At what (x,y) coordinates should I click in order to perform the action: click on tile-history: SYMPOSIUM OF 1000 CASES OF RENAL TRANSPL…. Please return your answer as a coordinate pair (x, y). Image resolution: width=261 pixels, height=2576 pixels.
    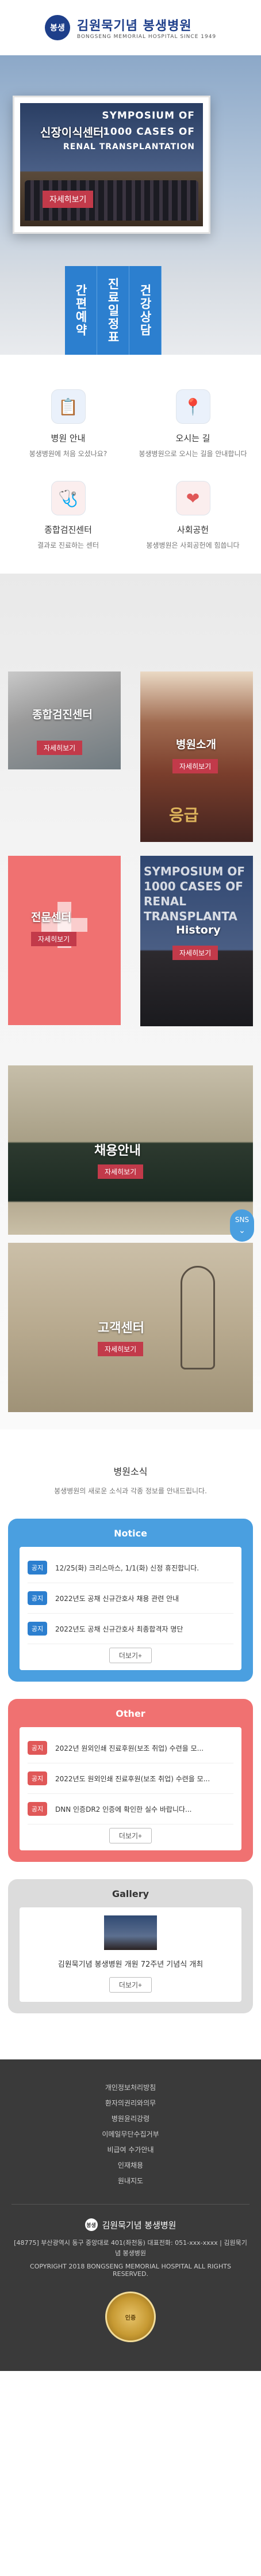
    Looking at the image, I should click on (196, 941).